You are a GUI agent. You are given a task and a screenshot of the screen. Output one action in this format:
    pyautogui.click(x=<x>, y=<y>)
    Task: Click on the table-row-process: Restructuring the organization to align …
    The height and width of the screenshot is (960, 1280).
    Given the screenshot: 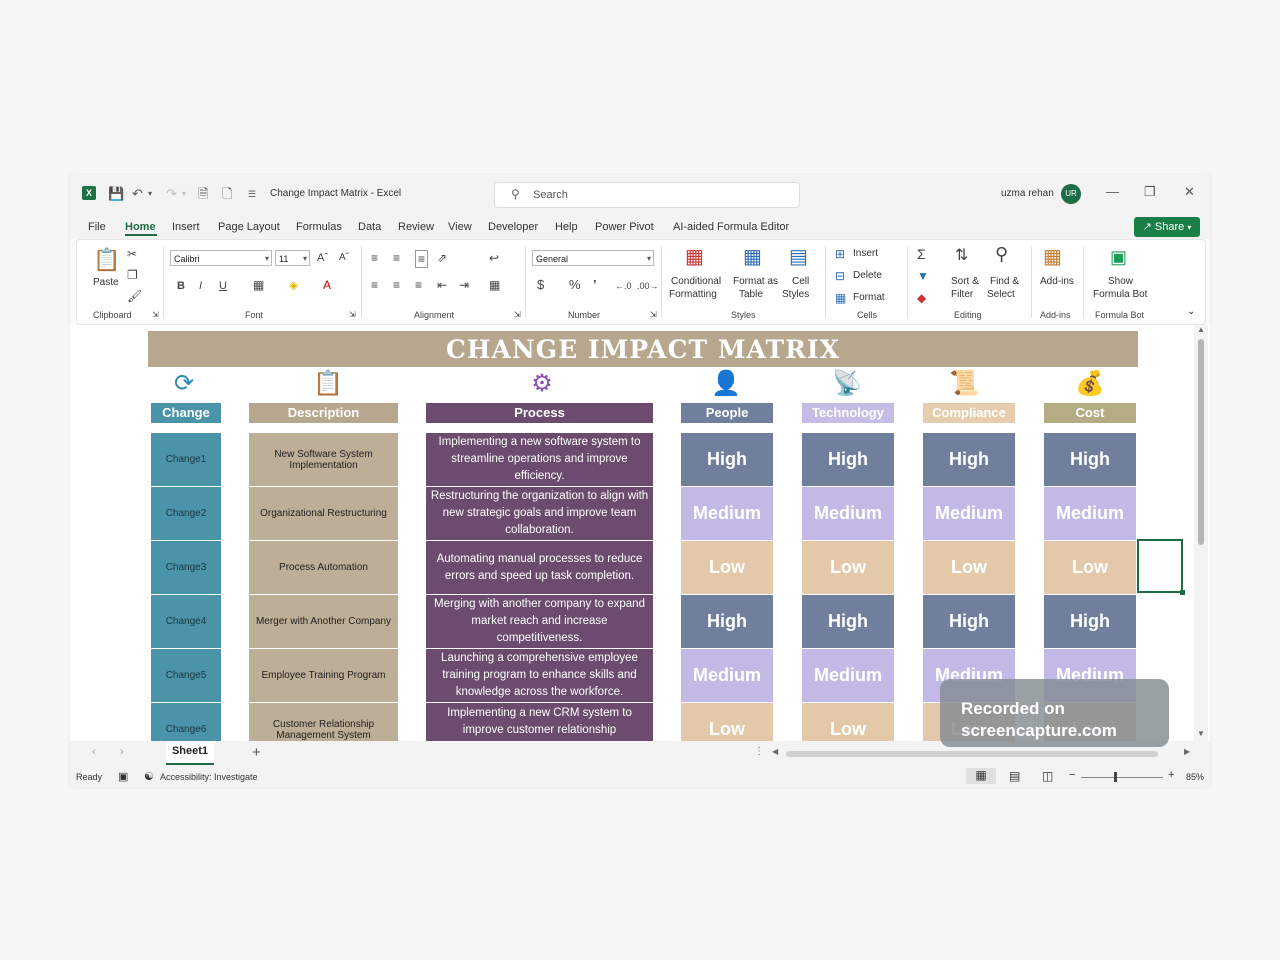 What is the action you would take?
    pyautogui.click(x=539, y=513)
    